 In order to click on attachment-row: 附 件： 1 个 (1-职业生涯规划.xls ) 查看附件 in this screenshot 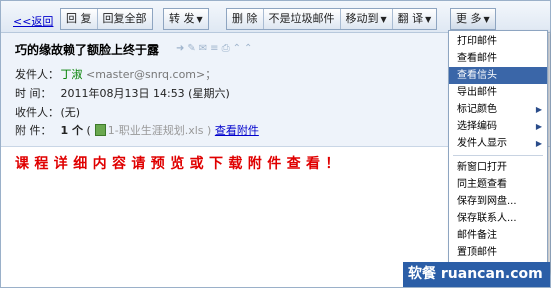, I will do `click(137, 130)`.